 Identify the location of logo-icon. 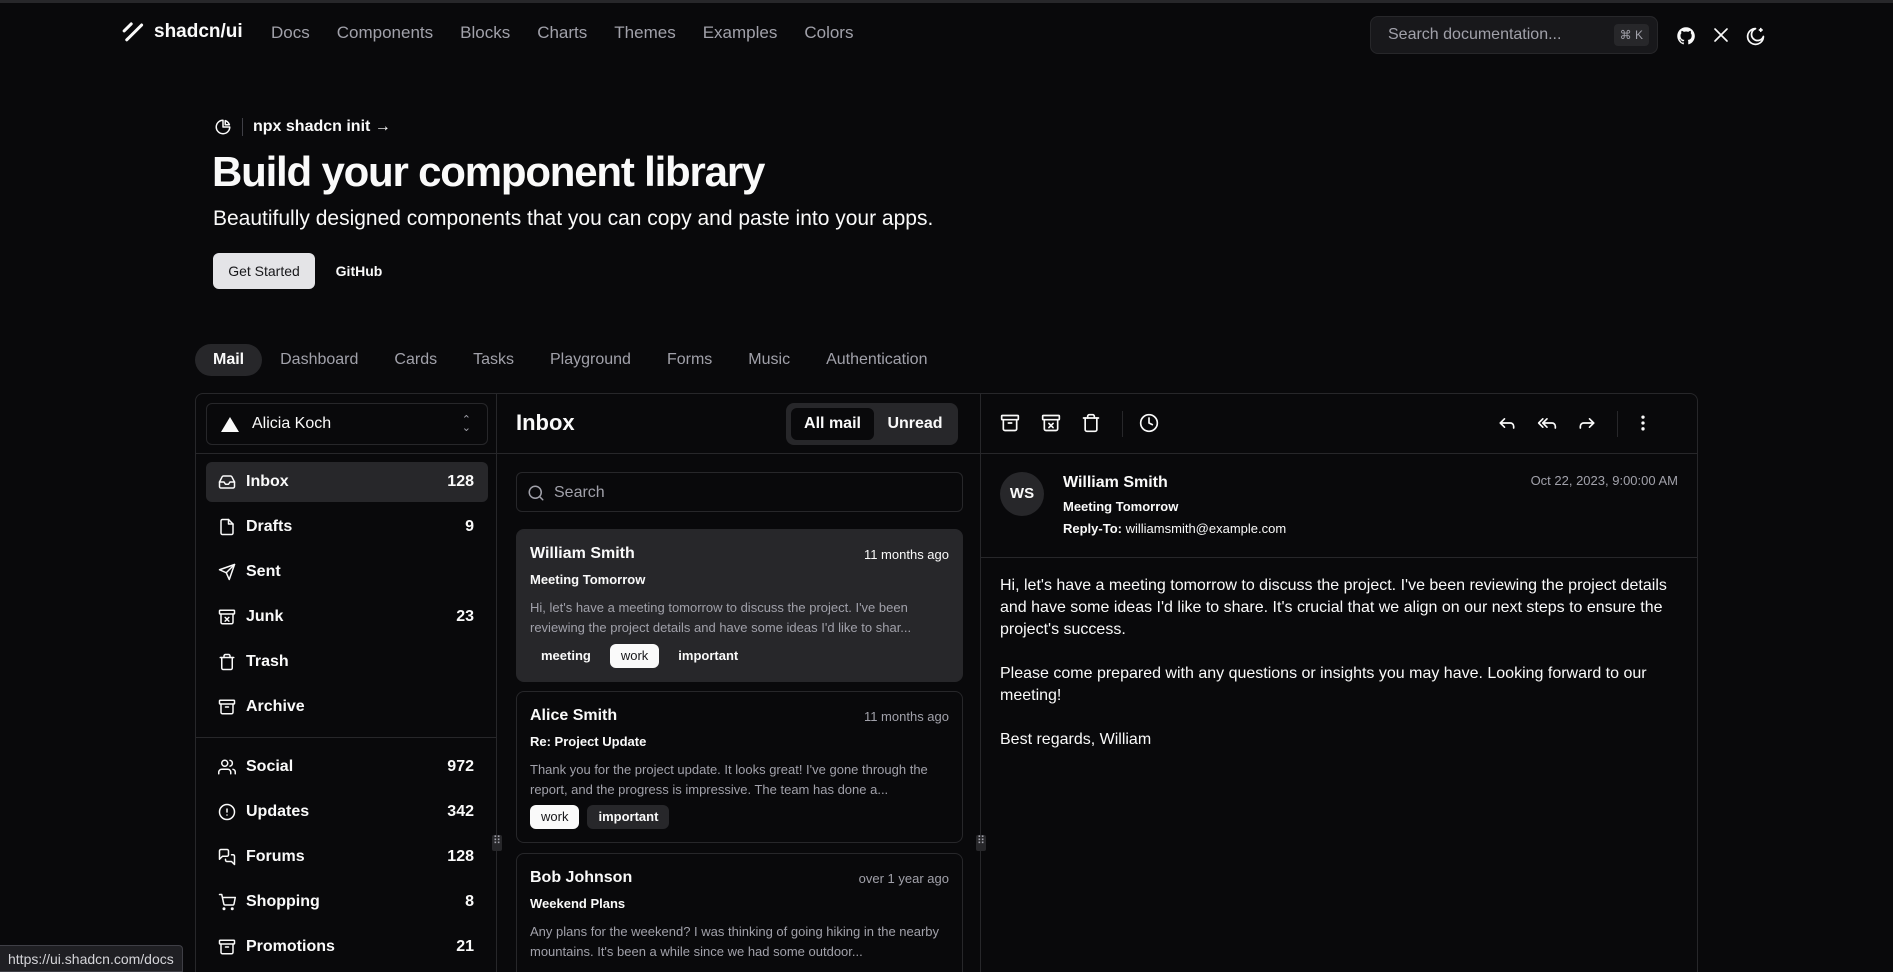
(133, 32).